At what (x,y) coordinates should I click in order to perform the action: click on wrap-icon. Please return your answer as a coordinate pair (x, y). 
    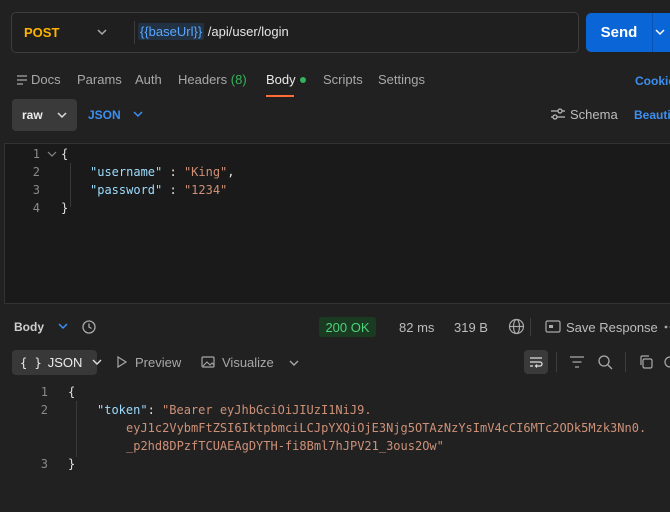
    Looking at the image, I should click on (536, 362).